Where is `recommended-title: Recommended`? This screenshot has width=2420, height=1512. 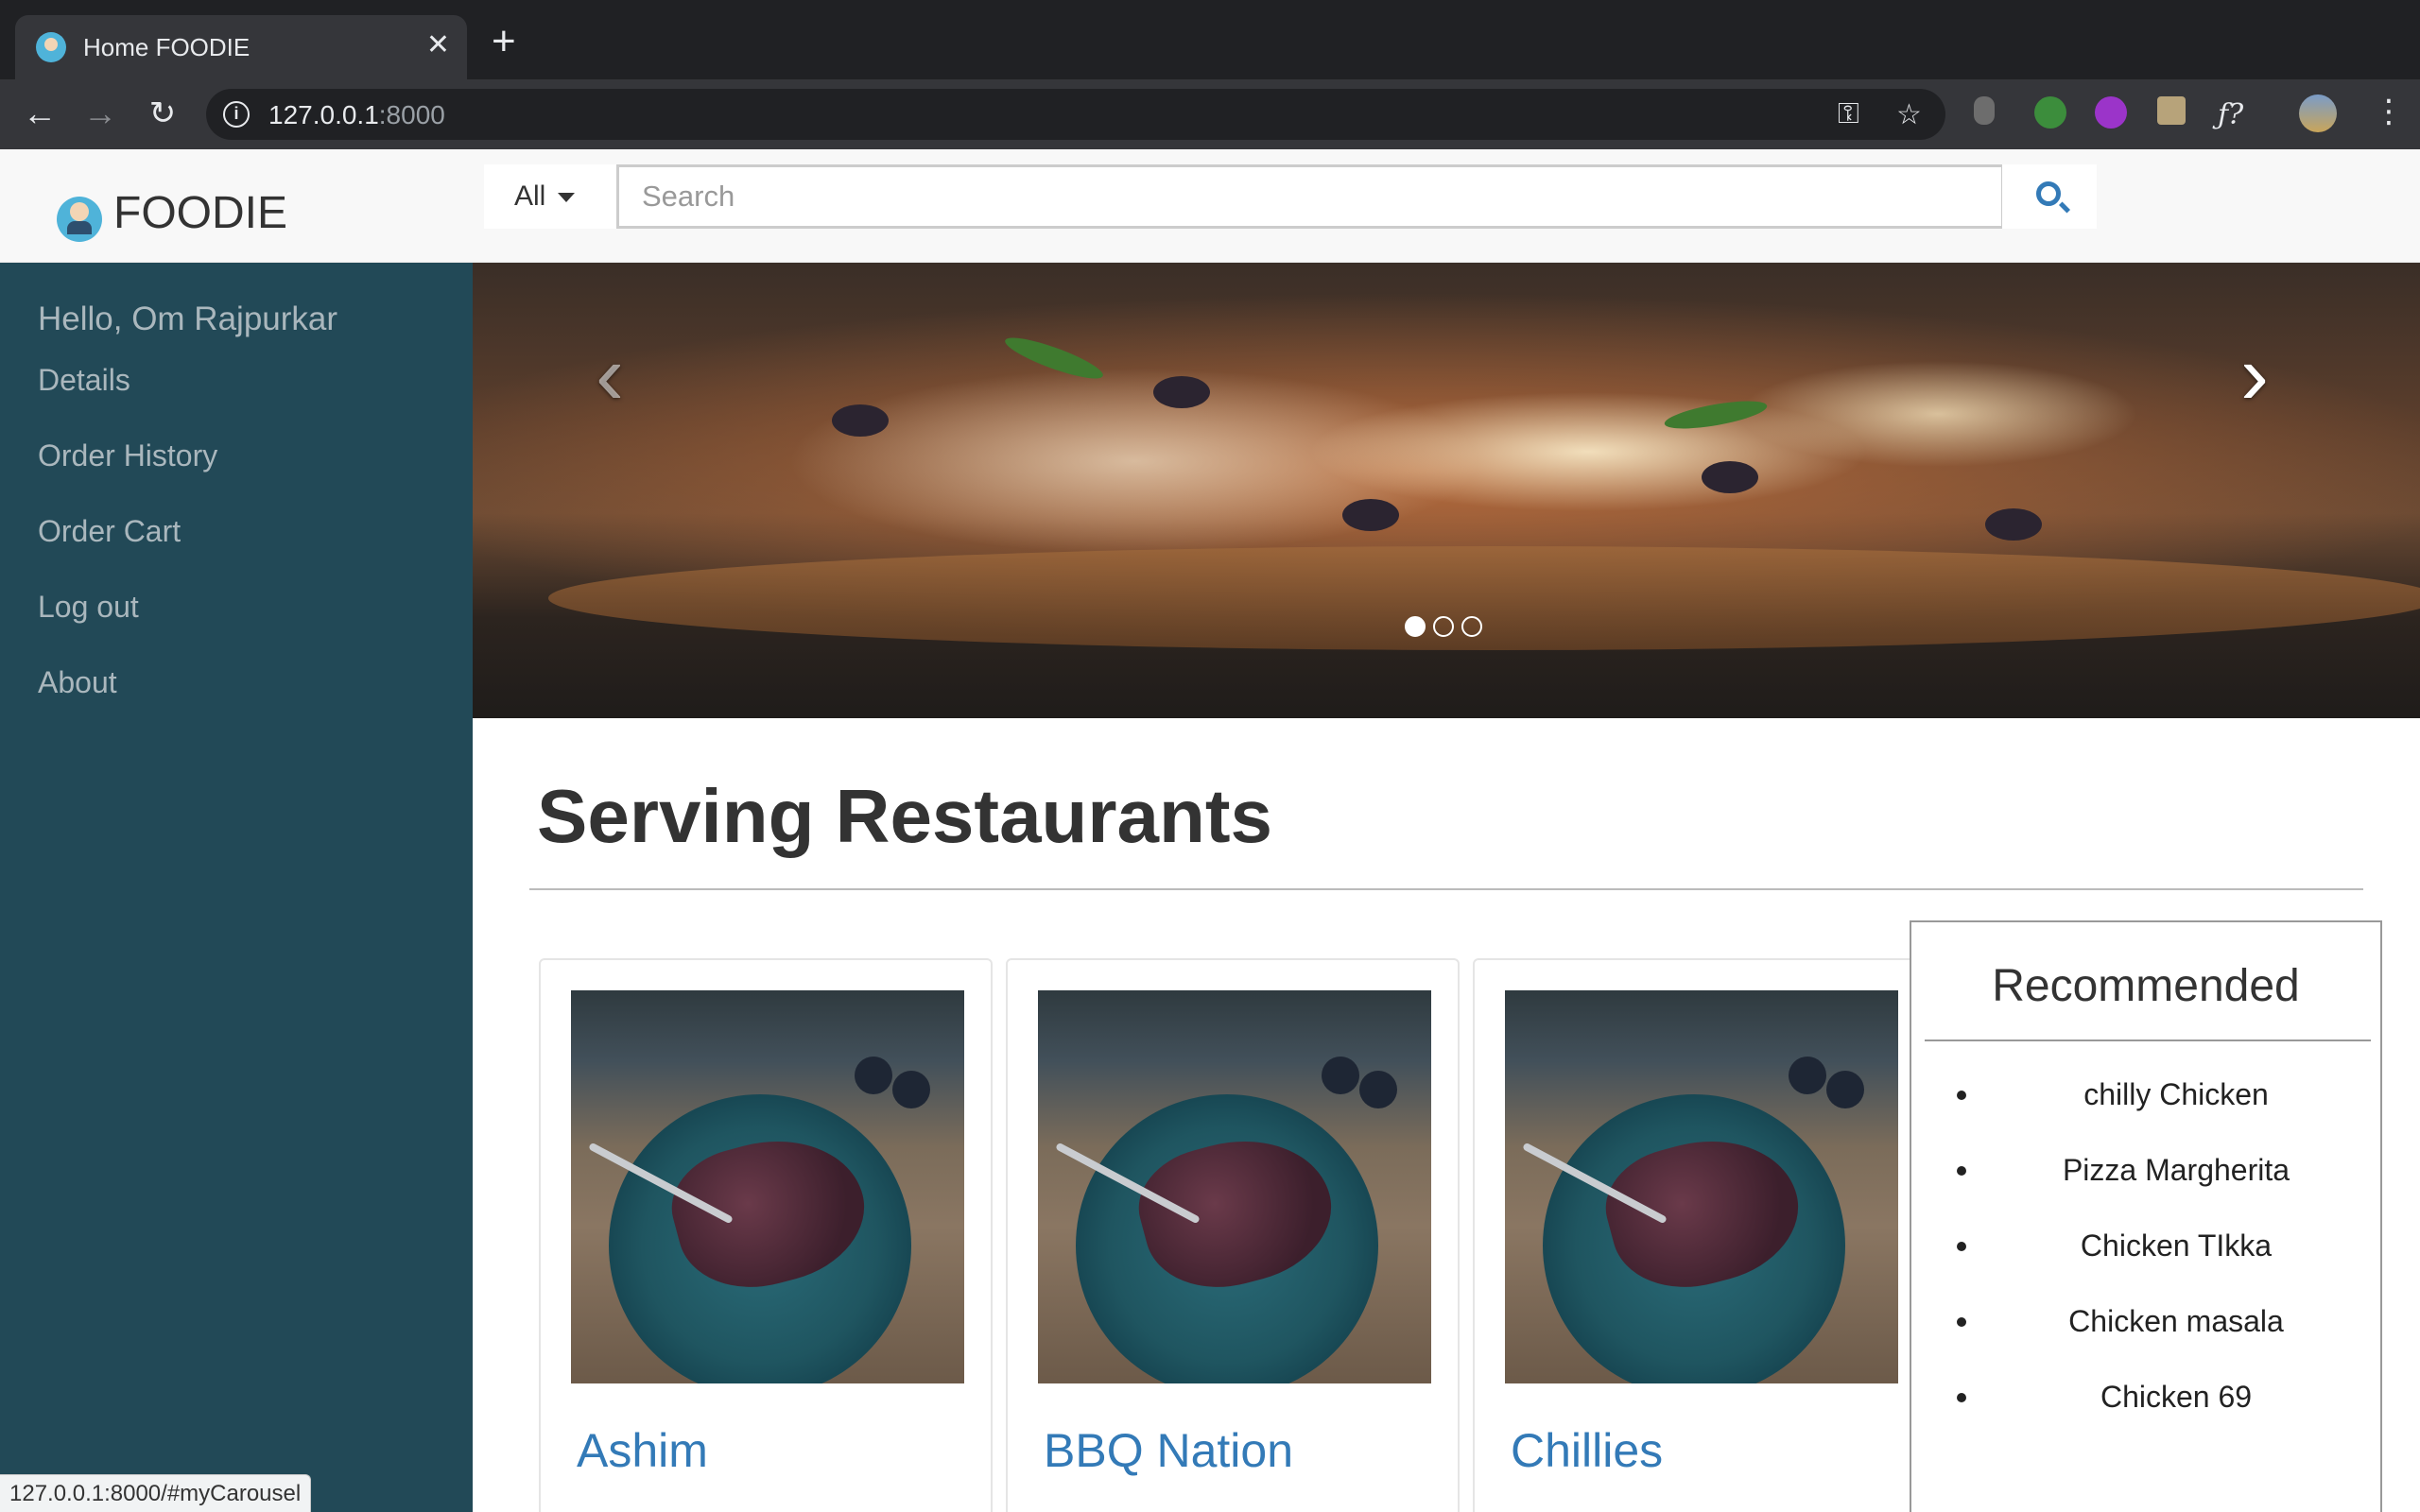
recommended-title: Recommended is located at coordinates (2146, 986).